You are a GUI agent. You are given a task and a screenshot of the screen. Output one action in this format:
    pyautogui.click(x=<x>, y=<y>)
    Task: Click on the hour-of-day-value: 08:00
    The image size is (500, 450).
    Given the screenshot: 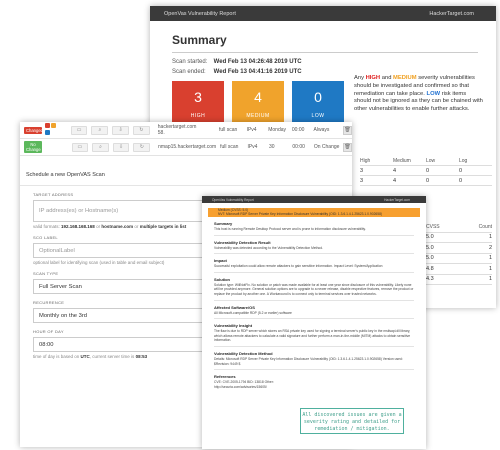 What is the action you would take?
    pyautogui.click(x=46, y=344)
    